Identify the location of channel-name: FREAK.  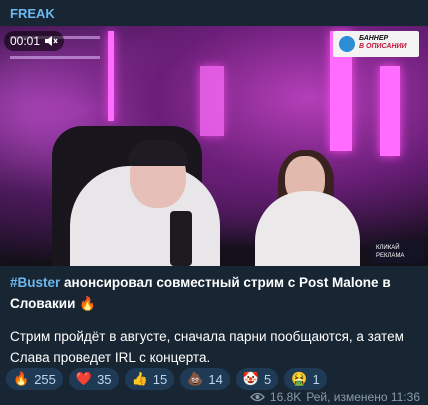
(32, 13).